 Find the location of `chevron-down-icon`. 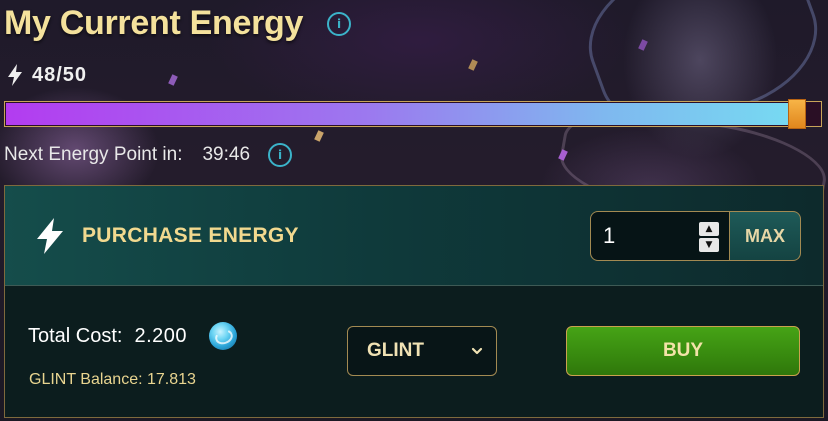

chevron-down-icon is located at coordinates (477, 351).